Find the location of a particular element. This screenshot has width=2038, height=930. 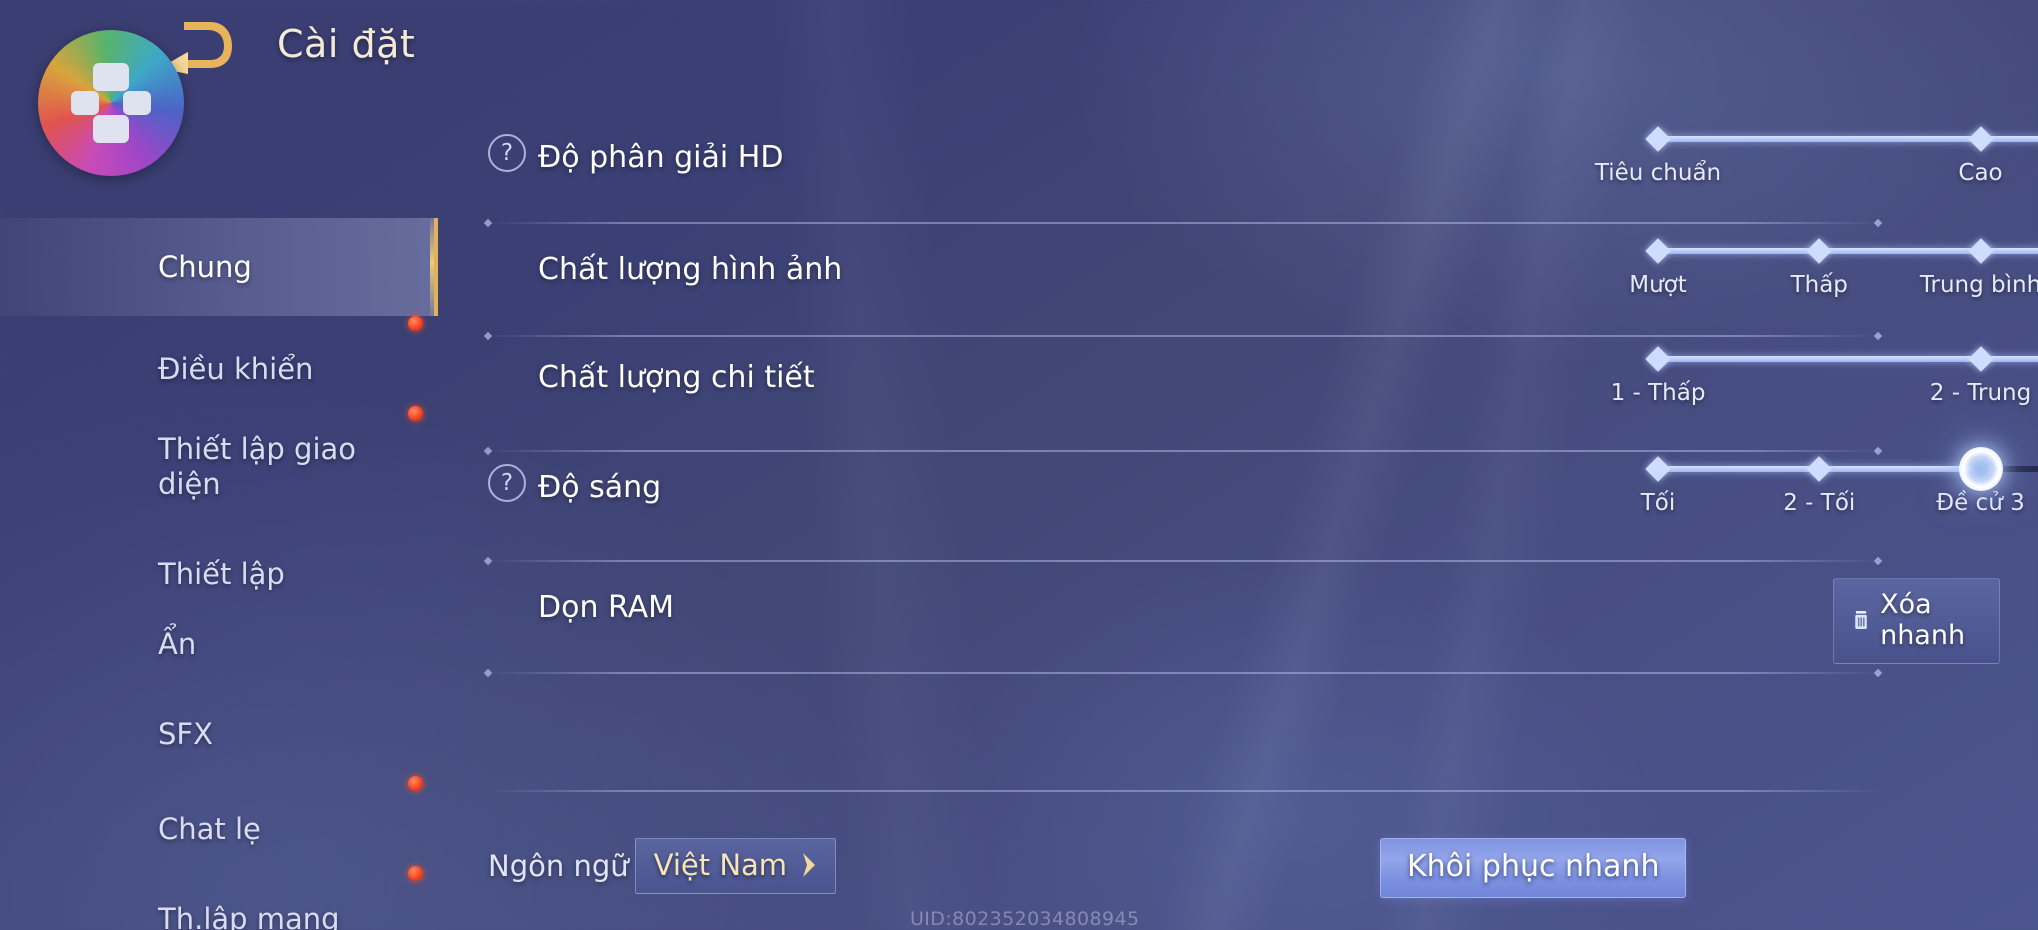

sidebar-item-label: SFX is located at coordinates (185, 734).